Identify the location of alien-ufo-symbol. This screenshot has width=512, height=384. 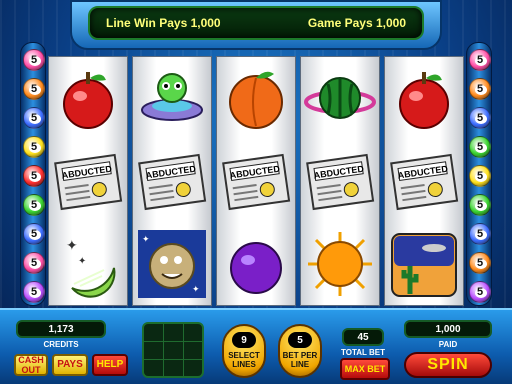
(172, 97).